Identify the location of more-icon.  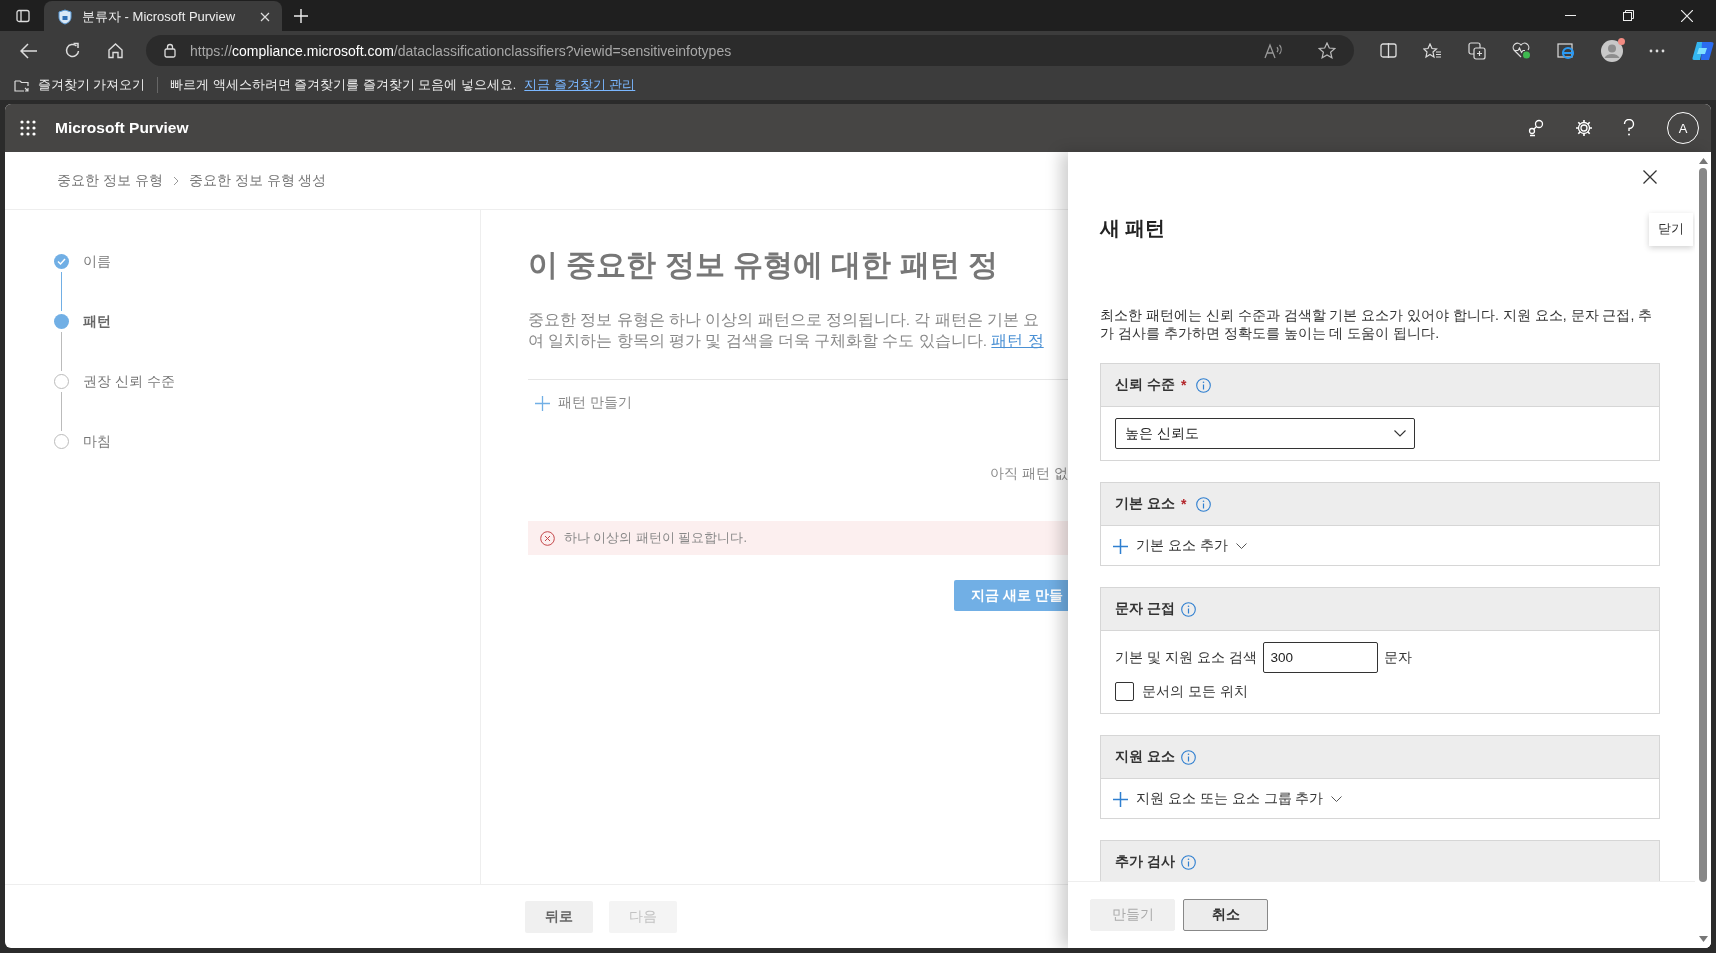
(1657, 50).